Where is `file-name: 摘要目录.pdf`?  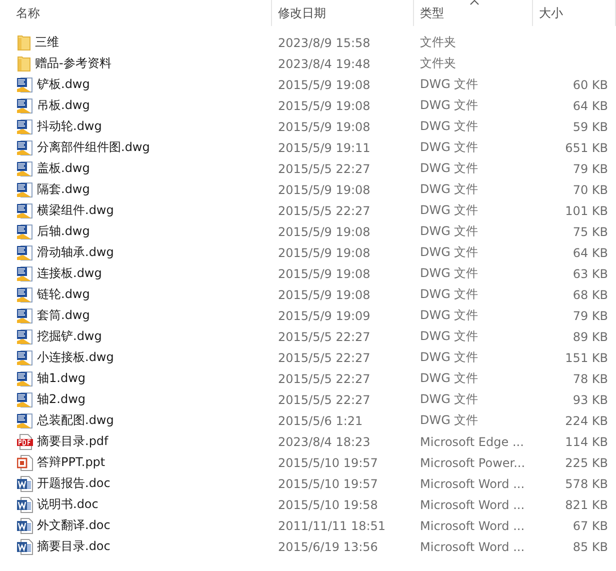
file-name: 摘要目录.pdf is located at coordinates (72, 441).